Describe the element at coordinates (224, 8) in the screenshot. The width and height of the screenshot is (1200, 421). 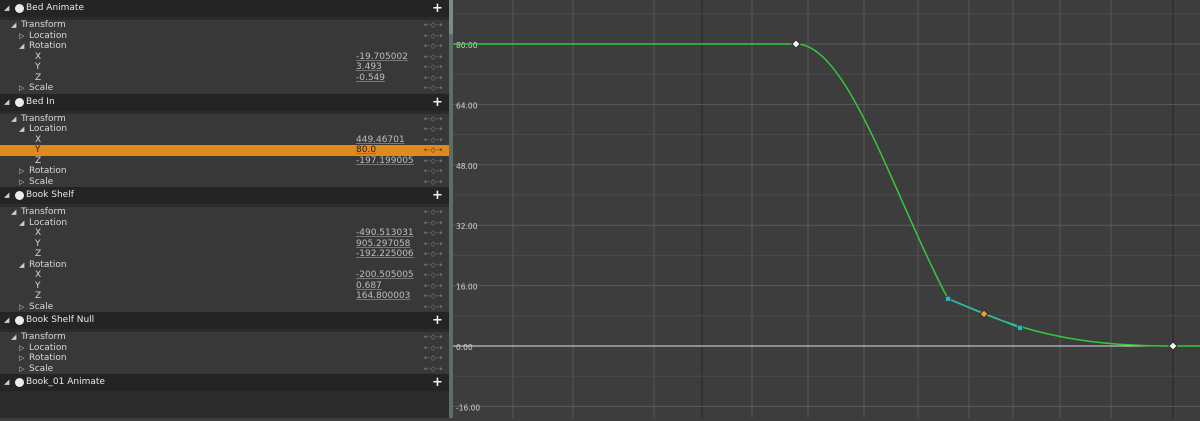
I see `track-object-row: ◢ Bed Animate +` at that location.